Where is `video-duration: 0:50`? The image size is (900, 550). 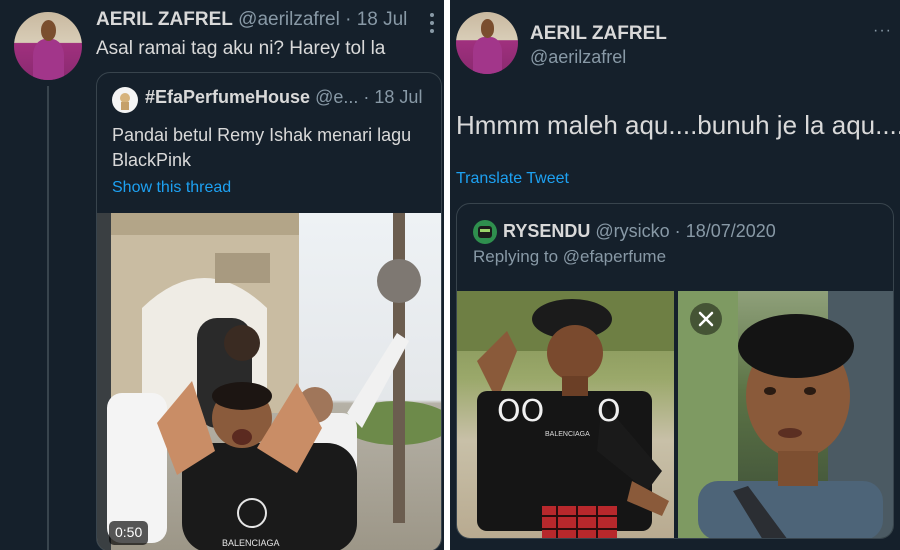
video-duration: 0:50 is located at coordinates (129, 532).